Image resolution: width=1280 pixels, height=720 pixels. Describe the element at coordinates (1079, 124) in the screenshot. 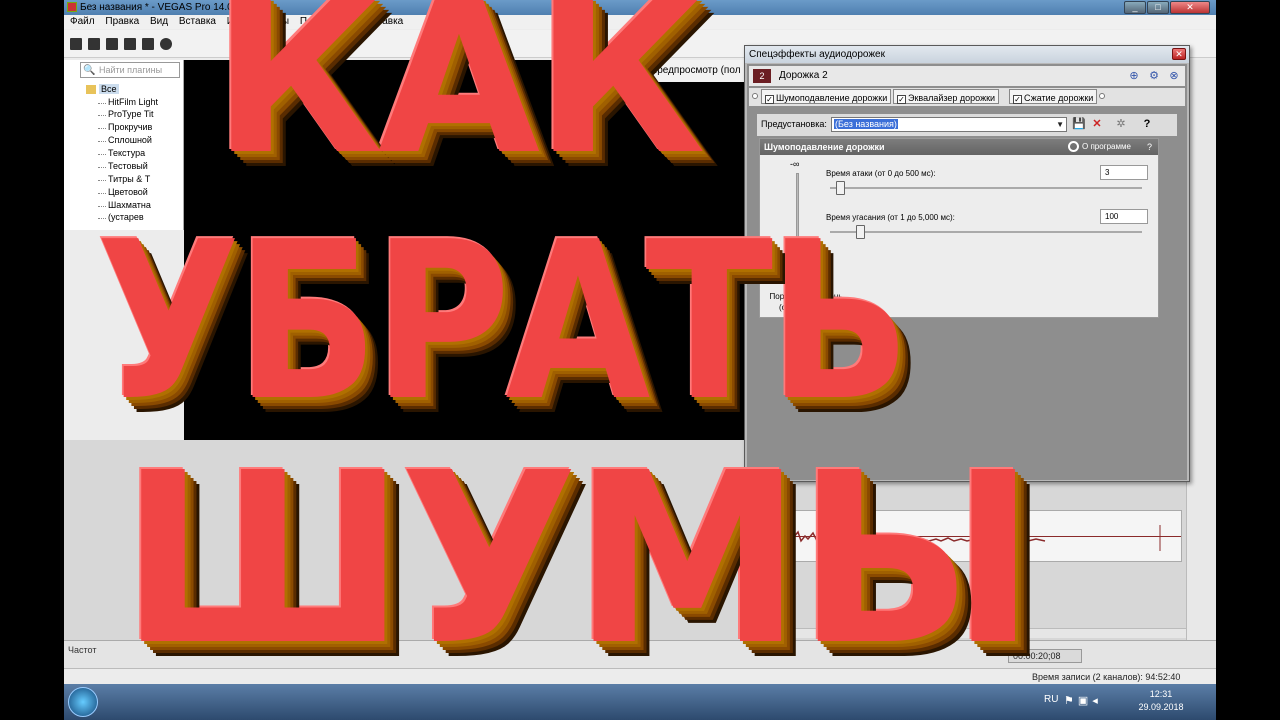

I see `save-preset-icon: 💾` at that location.